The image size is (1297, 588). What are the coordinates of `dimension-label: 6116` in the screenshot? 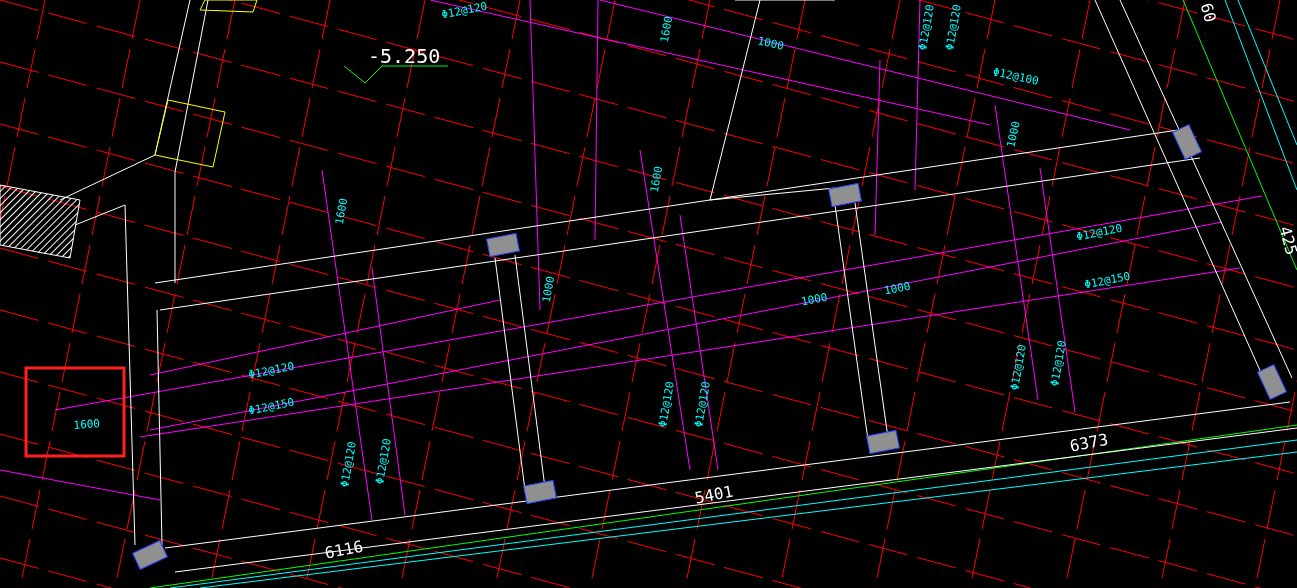 It's located at (344, 549).